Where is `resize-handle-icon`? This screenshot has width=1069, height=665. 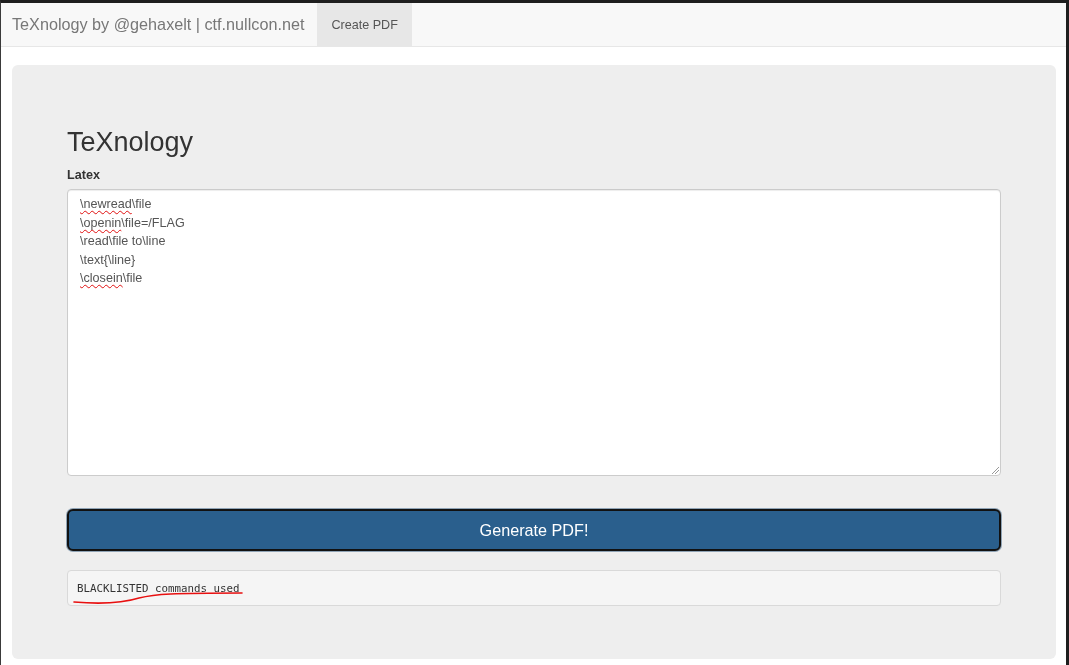
resize-handle-icon is located at coordinates (995, 470).